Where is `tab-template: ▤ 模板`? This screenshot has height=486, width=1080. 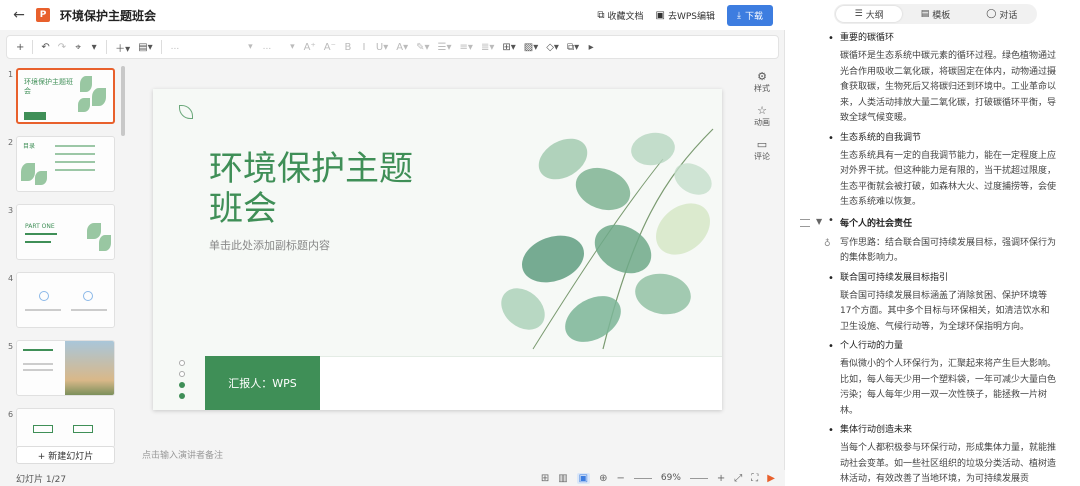 tab-template: ▤ 模板 is located at coordinates (935, 14).